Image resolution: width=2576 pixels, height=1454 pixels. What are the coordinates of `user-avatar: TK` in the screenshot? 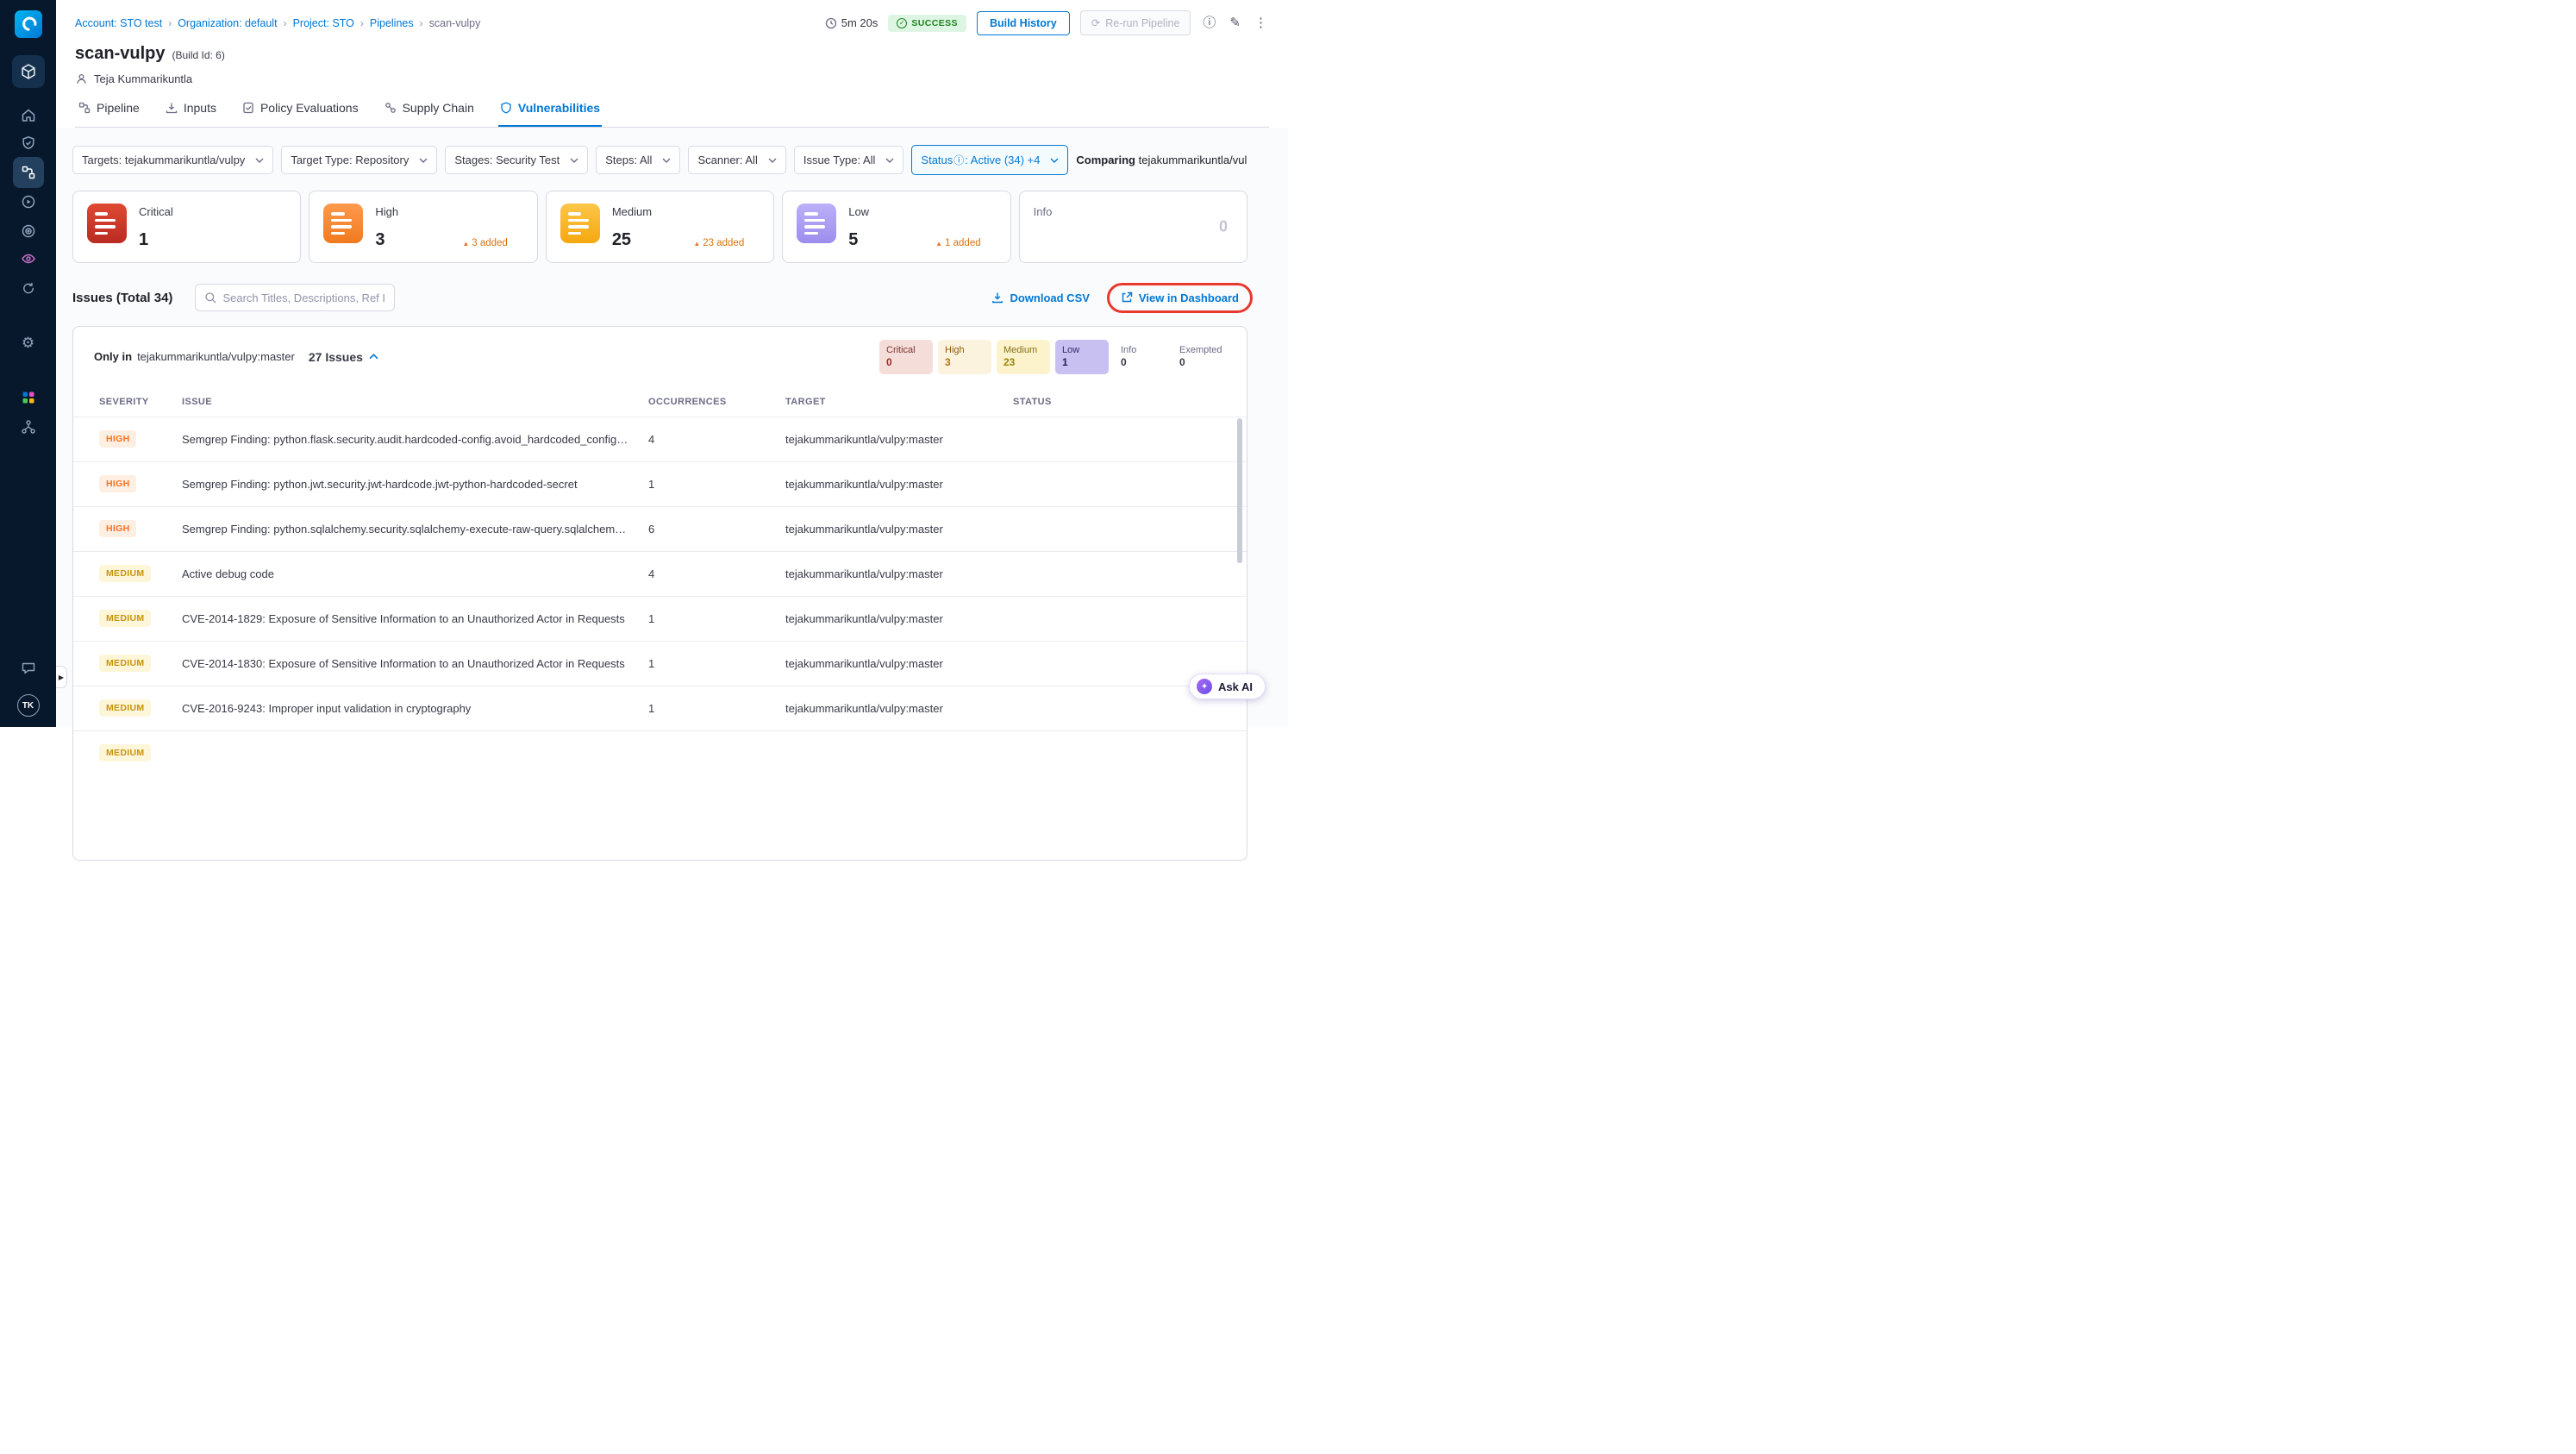 It's located at (28, 705).